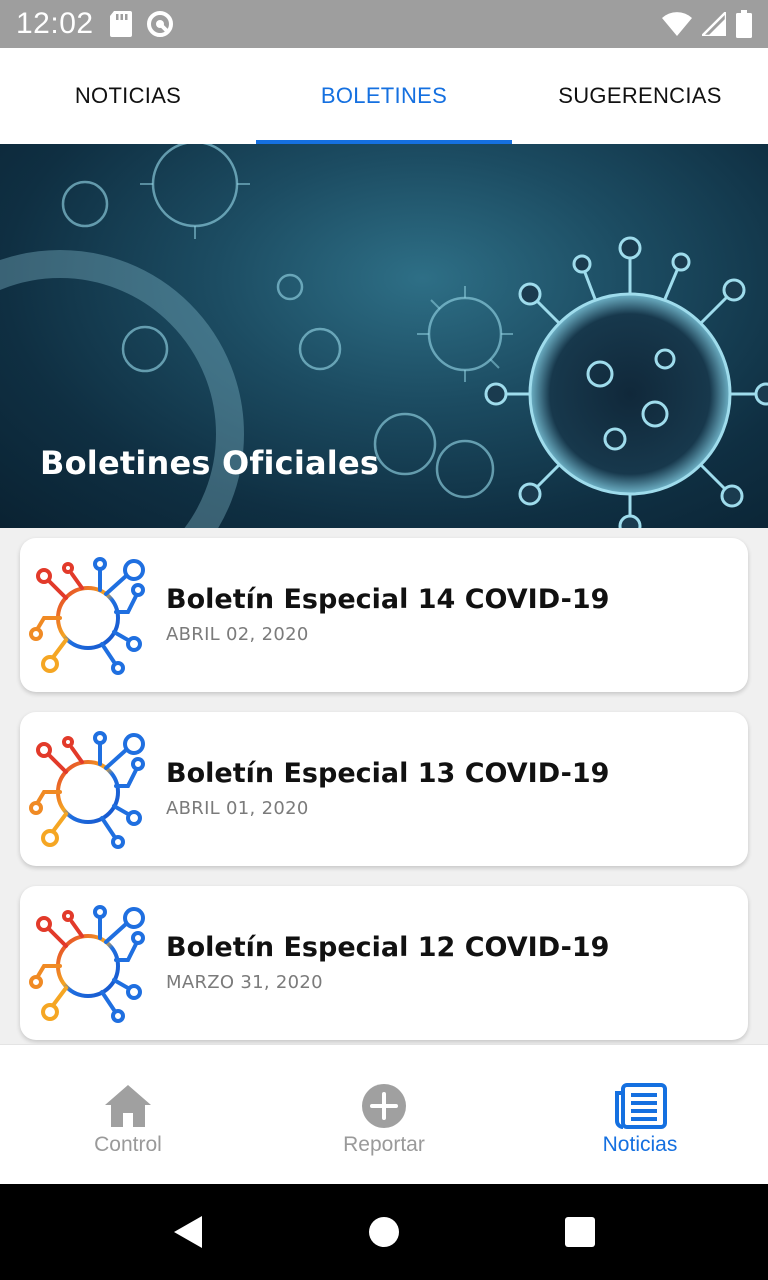  Describe the element at coordinates (128, 1144) in the screenshot. I see `nav-control-label: Control` at that location.